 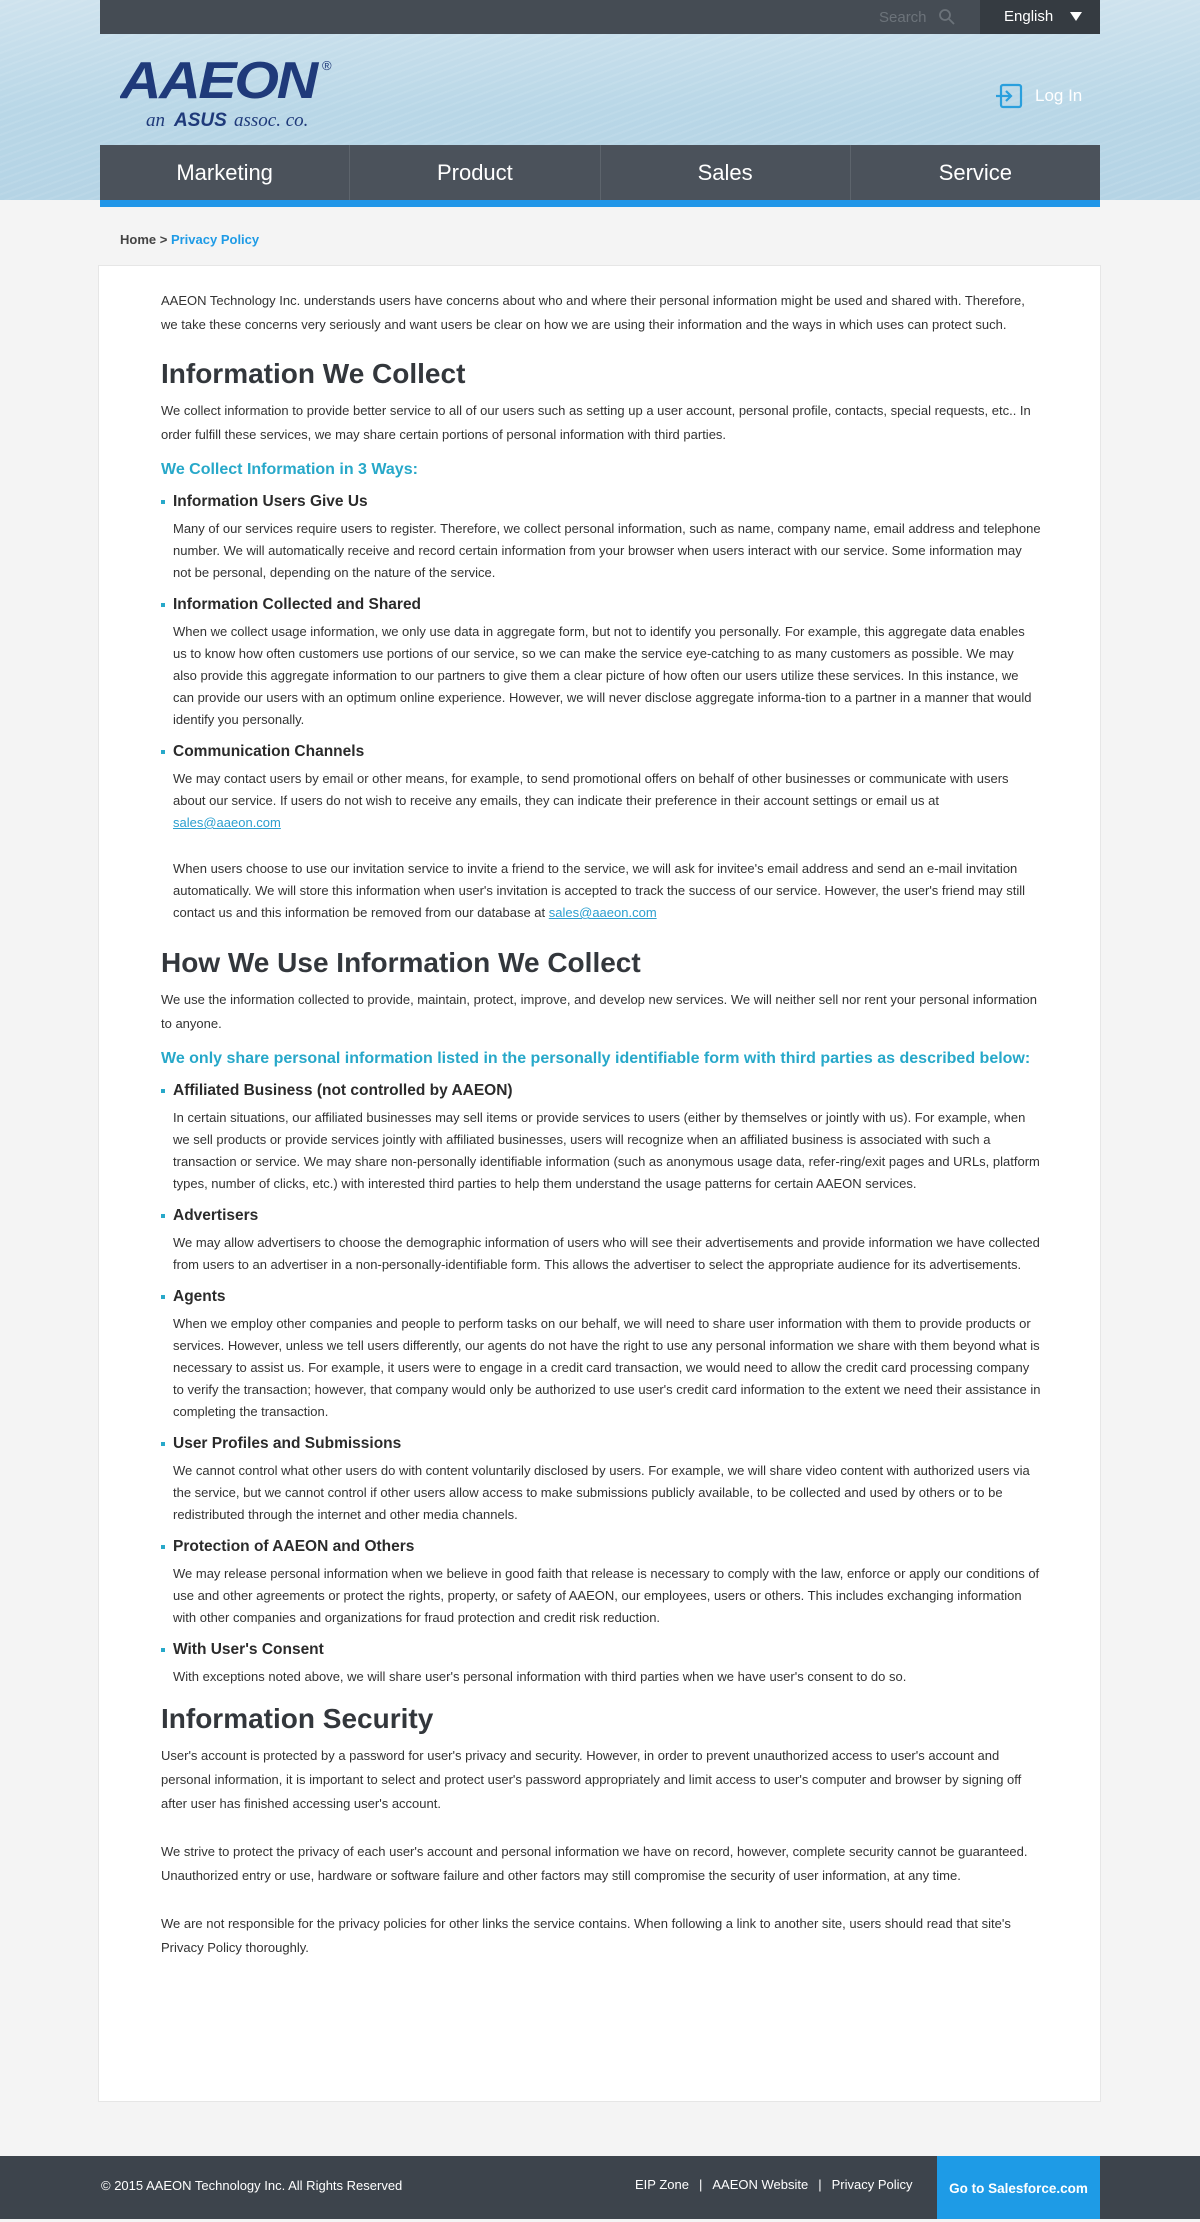 I want to click on list-item-title: Communication Channels, so click(x=601, y=752).